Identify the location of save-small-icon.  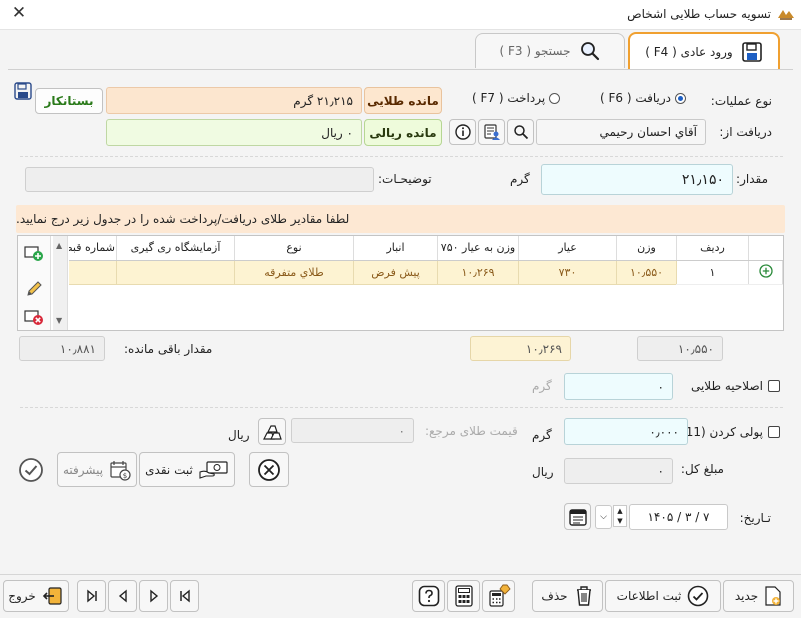
(23, 91).